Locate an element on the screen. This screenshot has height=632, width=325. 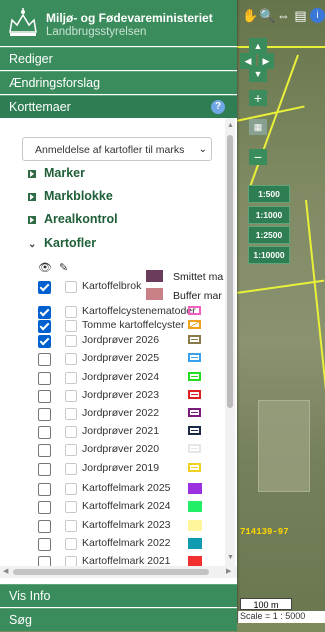
chevron-down-icon: ⌄ is located at coordinates (202, 149).